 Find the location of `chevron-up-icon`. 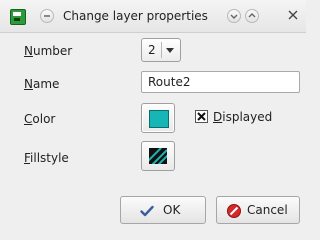

chevron-up-icon is located at coordinates (252, 16).